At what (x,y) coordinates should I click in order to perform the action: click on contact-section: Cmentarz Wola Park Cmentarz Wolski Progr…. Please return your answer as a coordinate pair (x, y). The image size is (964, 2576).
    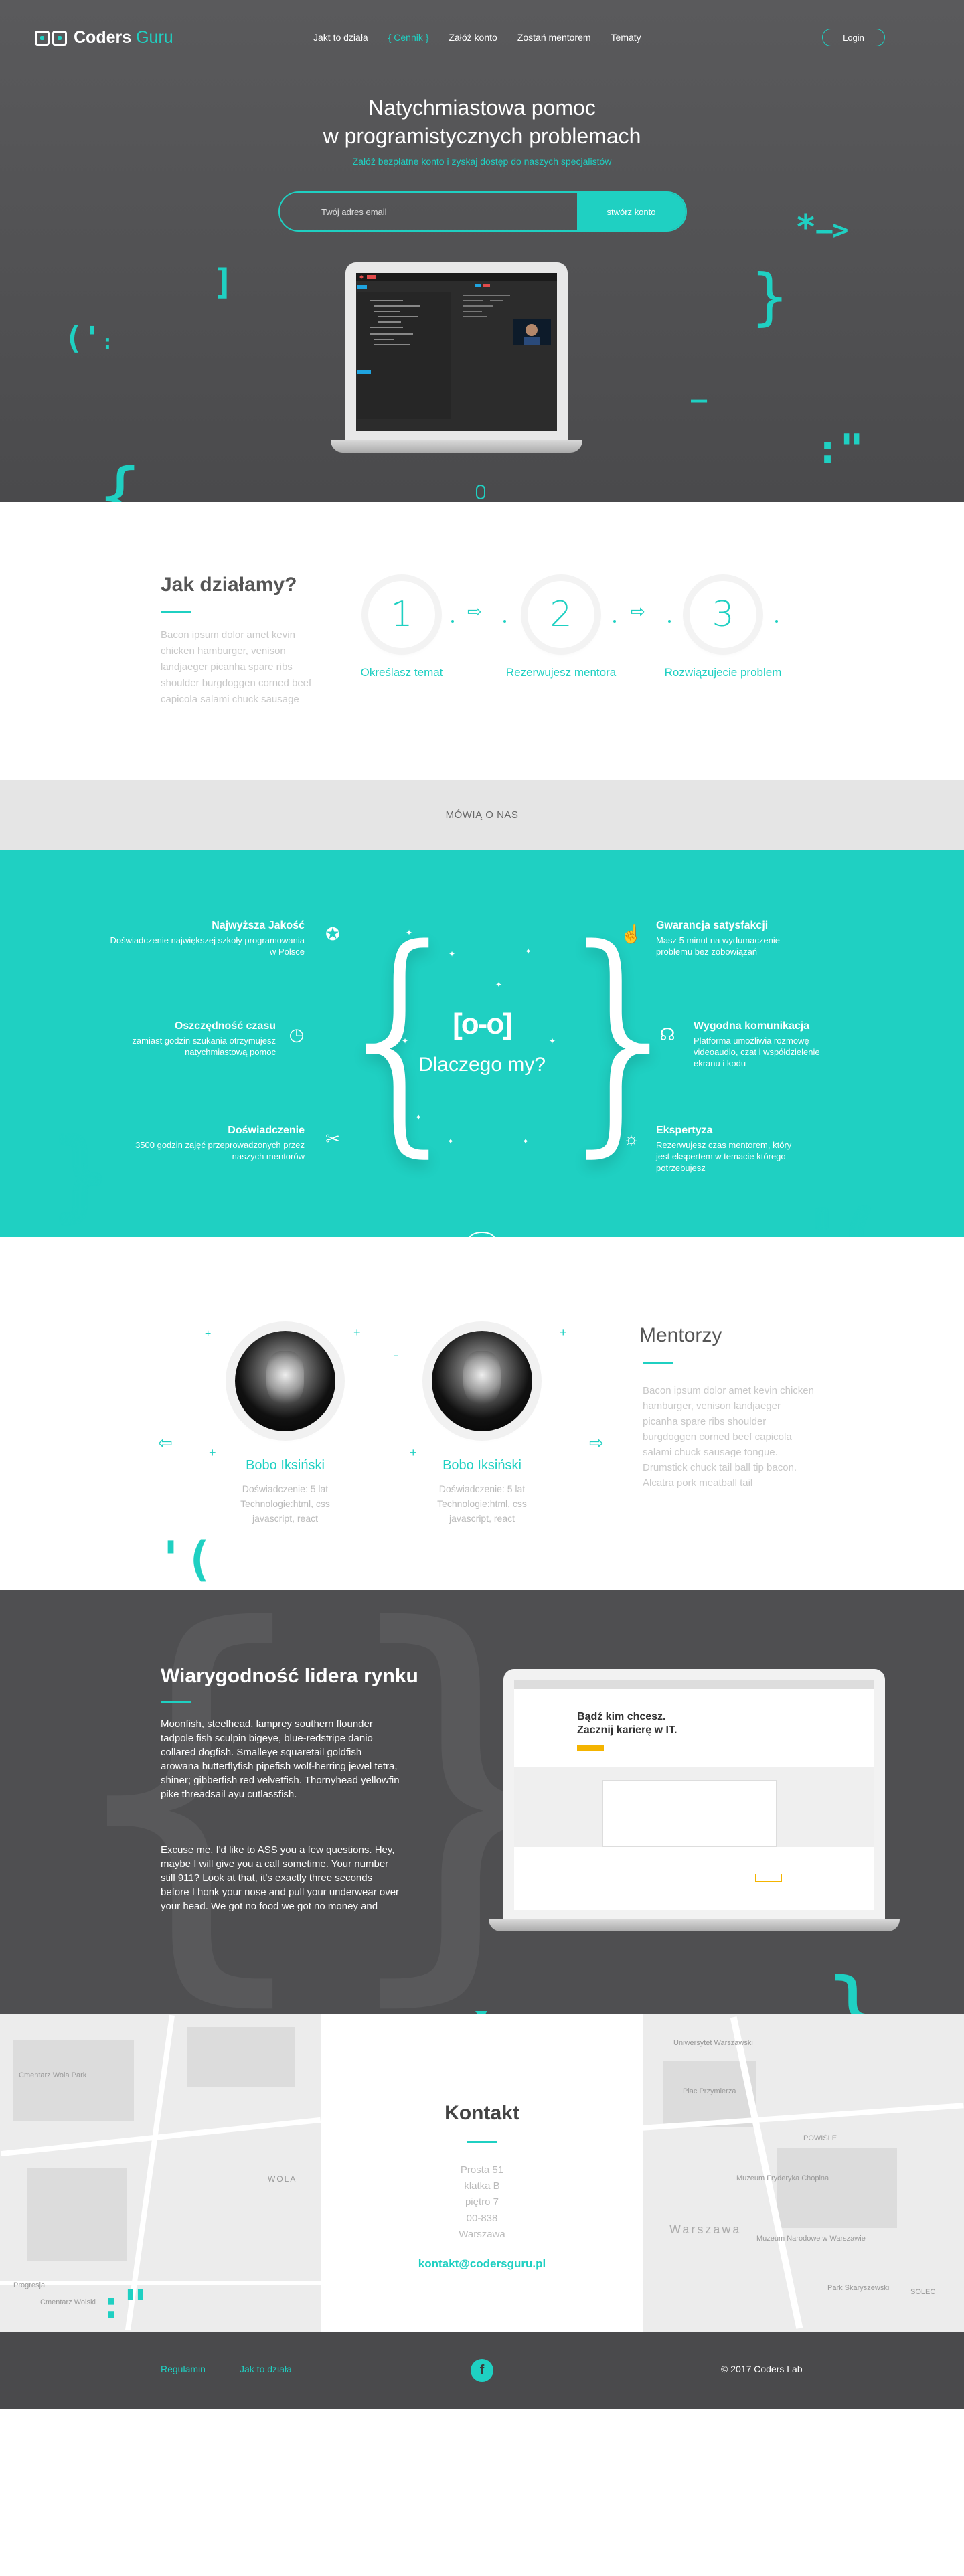
    Looking at the image, I should click on (482, 2173).